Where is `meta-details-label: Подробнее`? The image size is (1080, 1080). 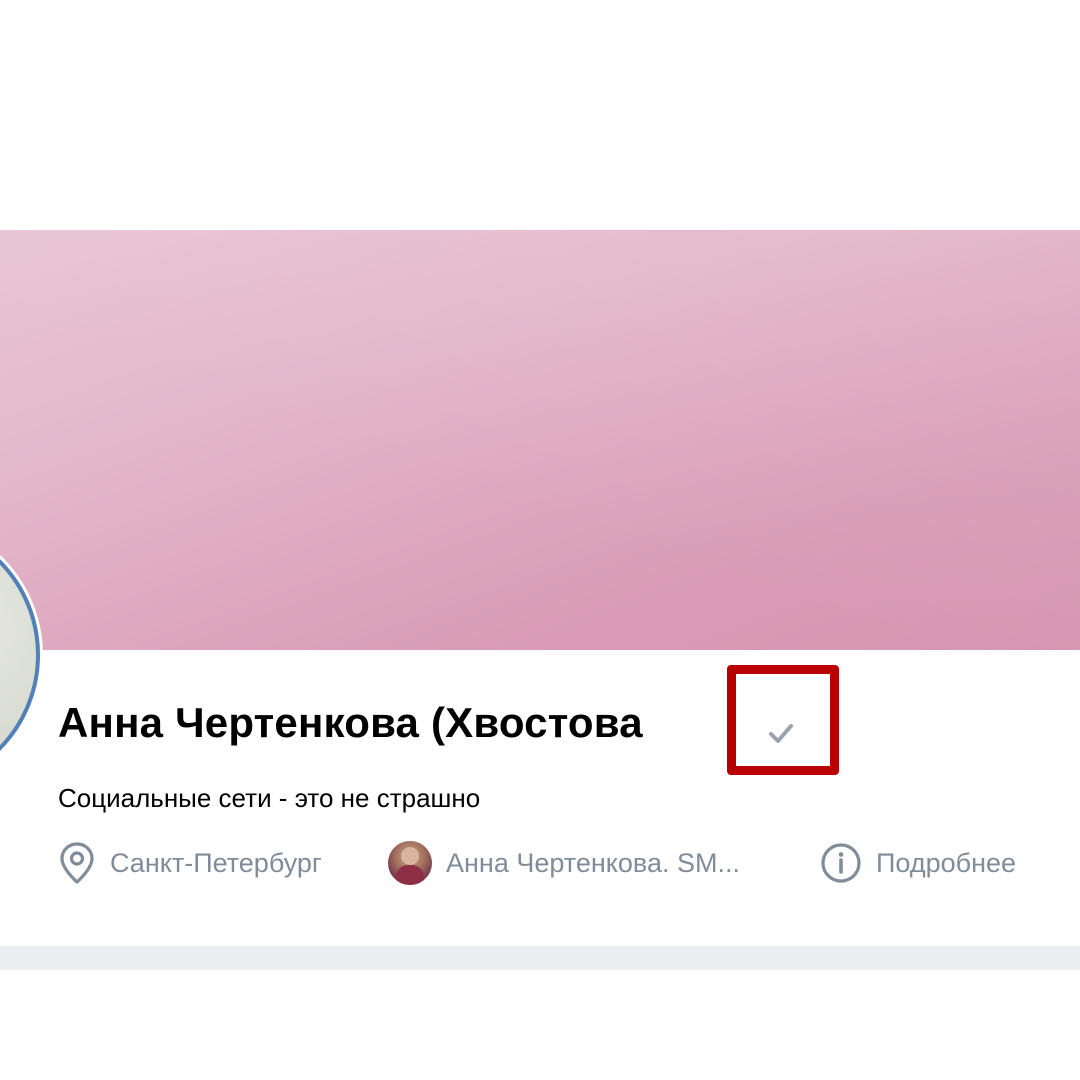 meta-details-label: Подробнее is located at coordinates (946, 862).